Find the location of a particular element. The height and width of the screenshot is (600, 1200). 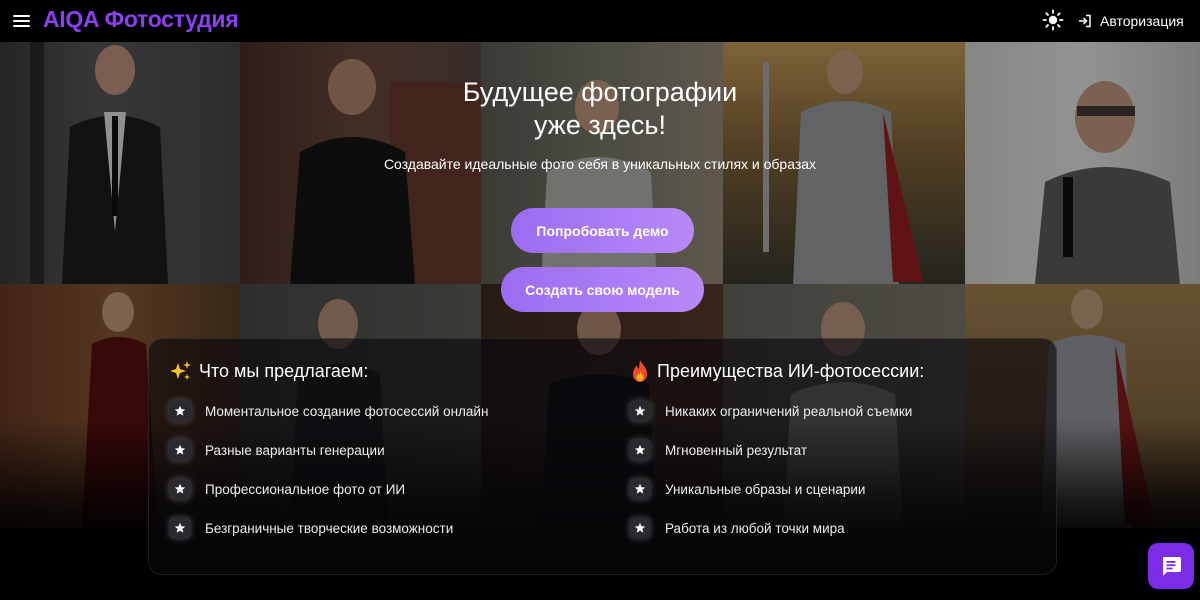

benefits-title: Преимущества ИИ-фотосессии: is located at coordinates (791, 370).